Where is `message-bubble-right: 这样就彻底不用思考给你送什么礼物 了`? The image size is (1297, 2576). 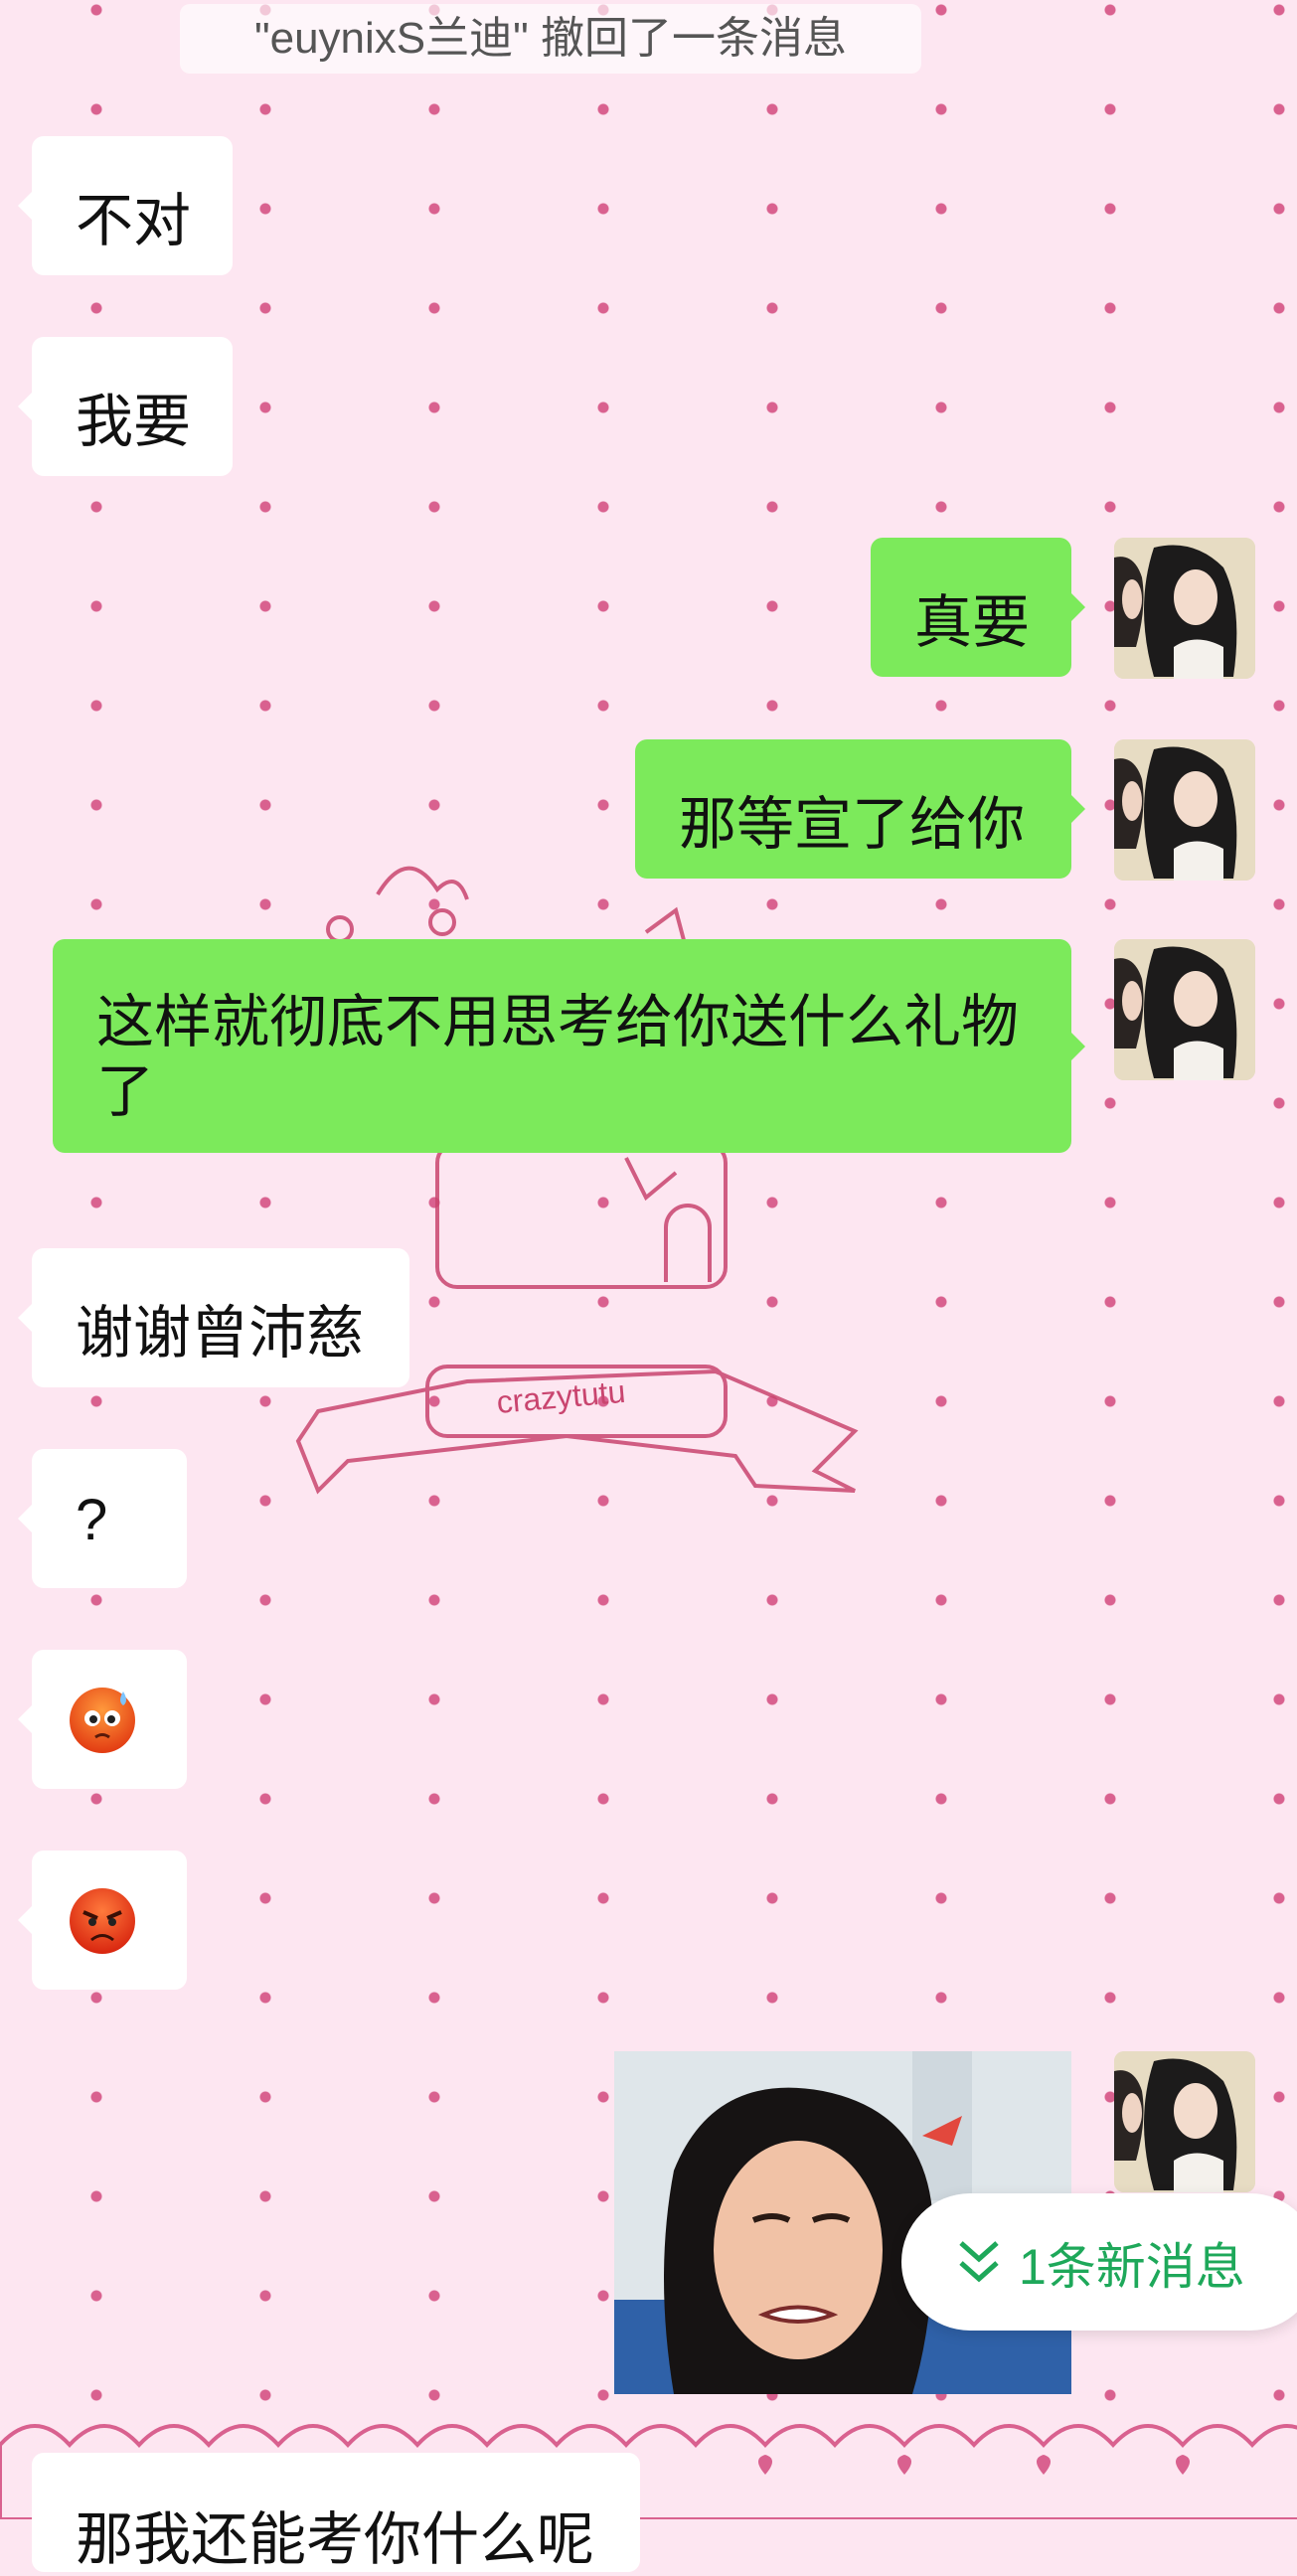
message-bubble-right: 这样就彻底不用思考给你送什么礼物 了 is located at coordinates (569, 1046).